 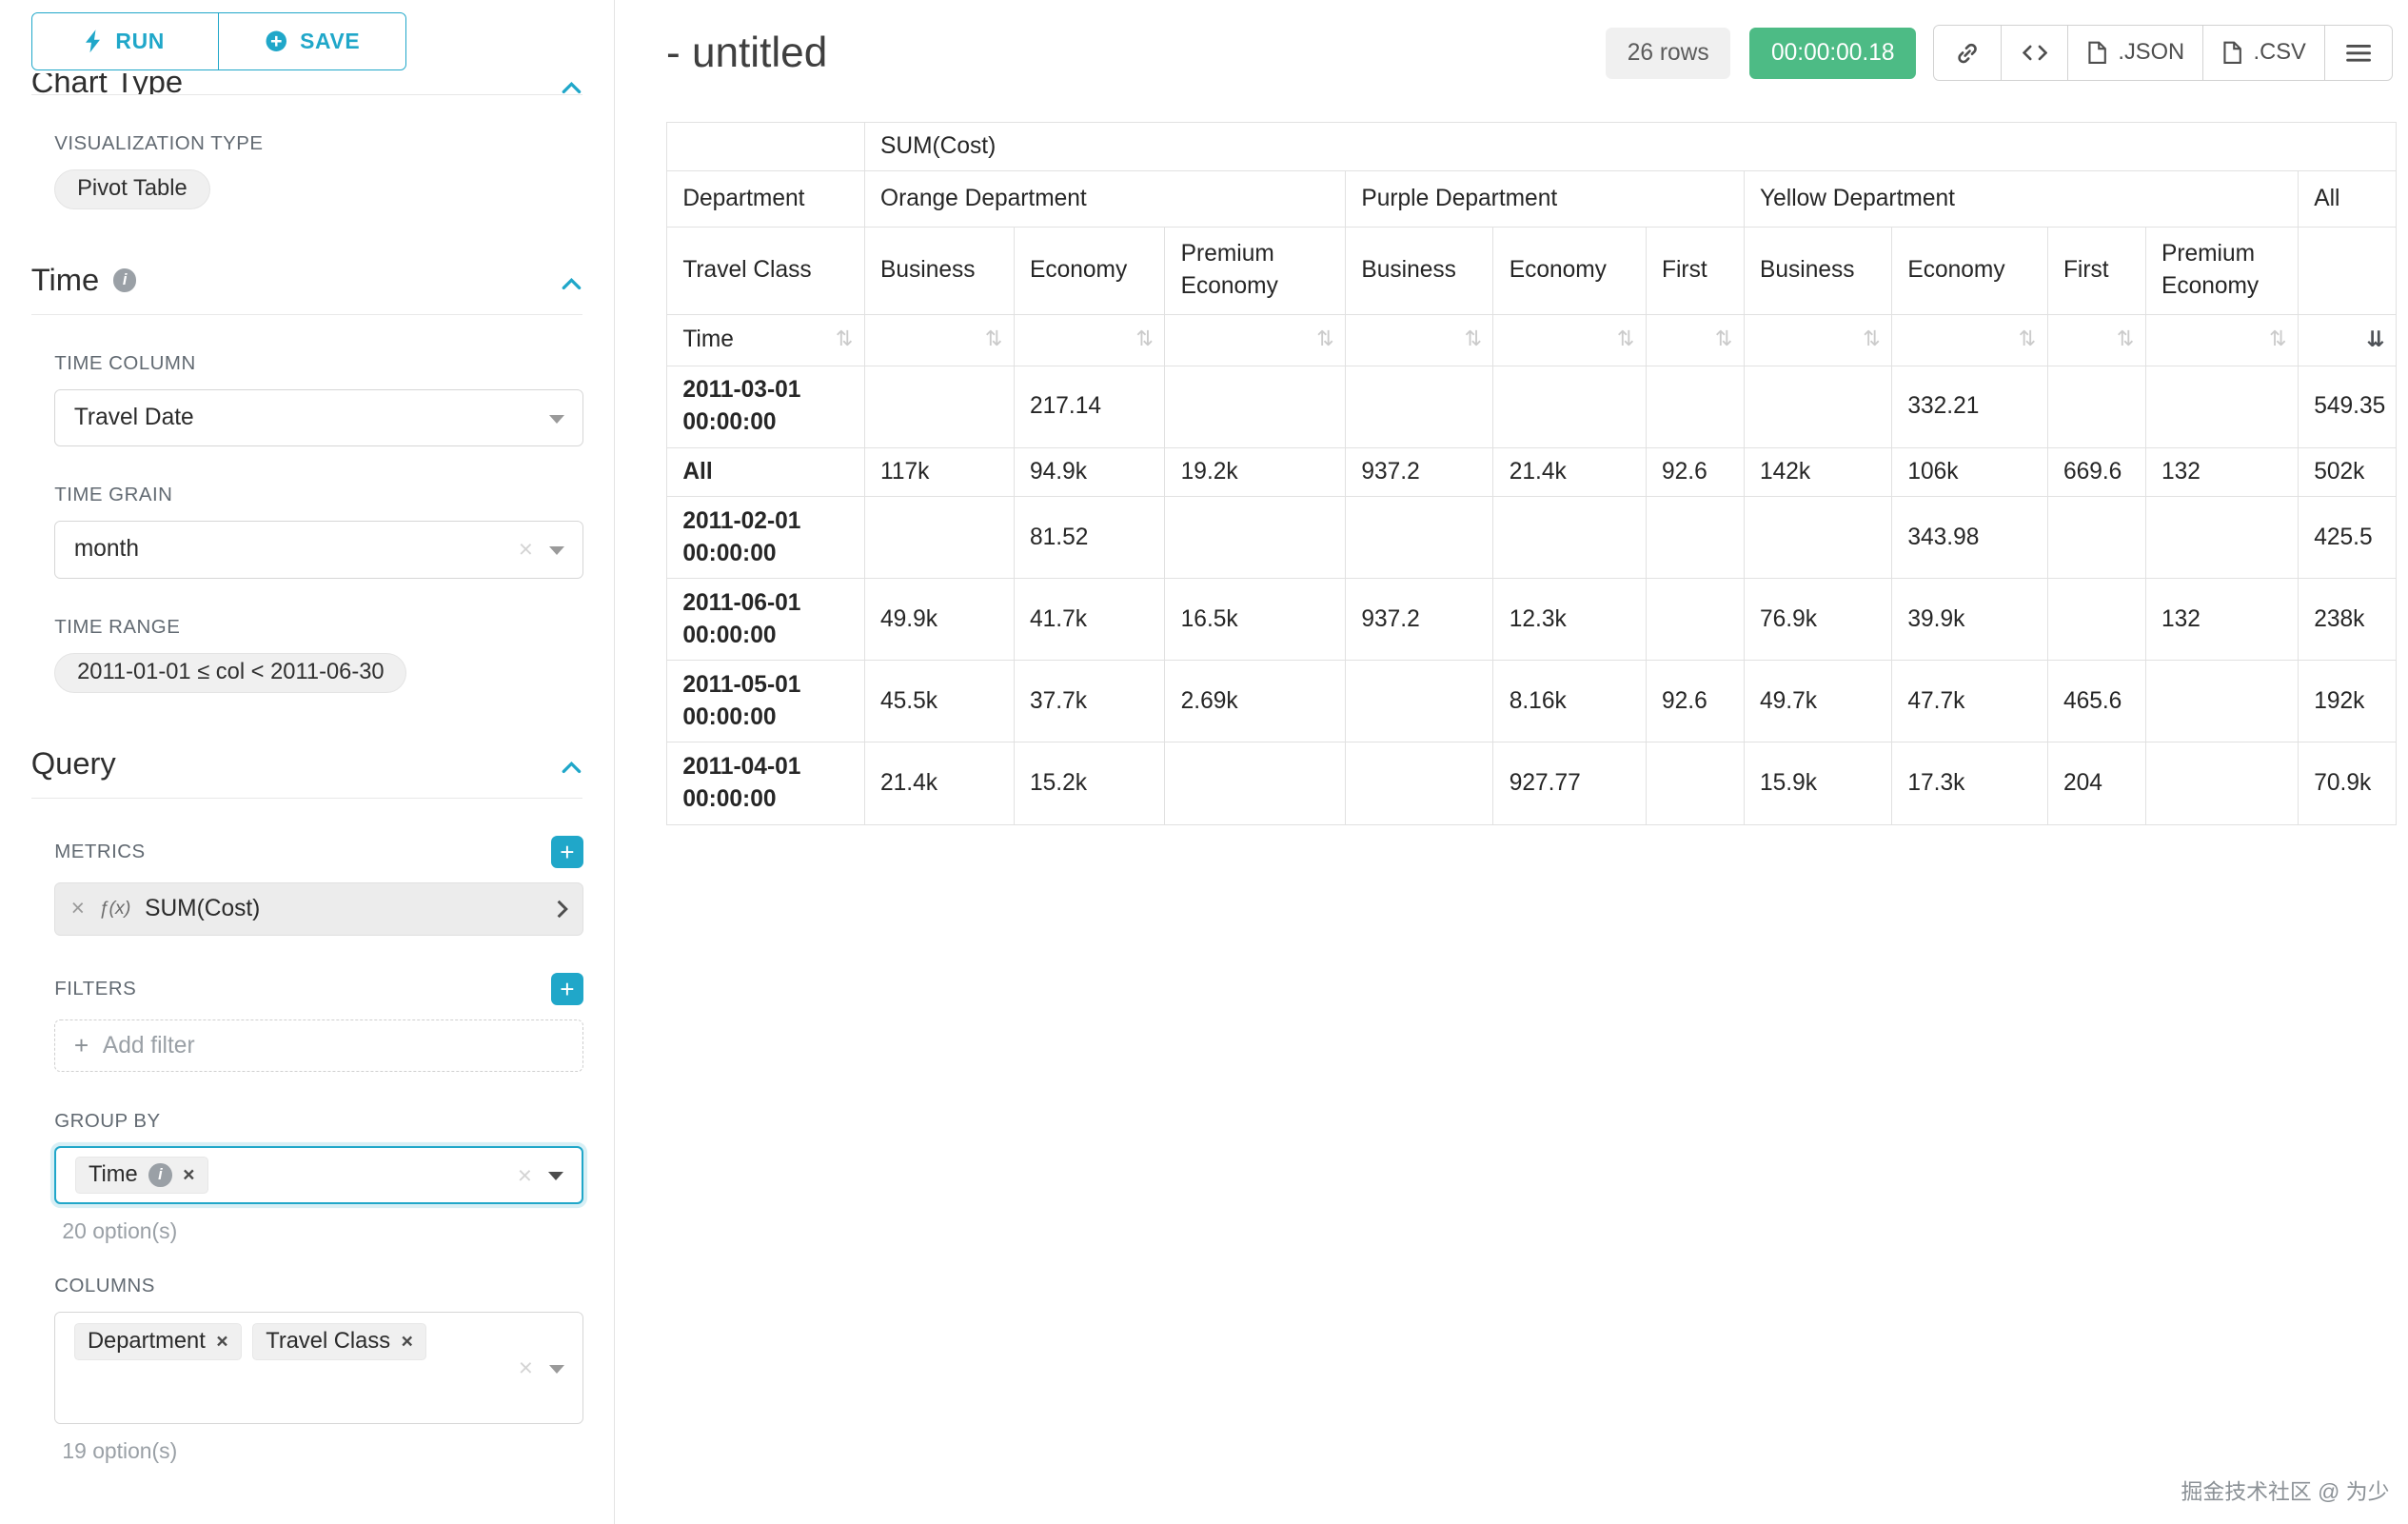 I want to click on copy-link-button, so click(x=1968, y=53).